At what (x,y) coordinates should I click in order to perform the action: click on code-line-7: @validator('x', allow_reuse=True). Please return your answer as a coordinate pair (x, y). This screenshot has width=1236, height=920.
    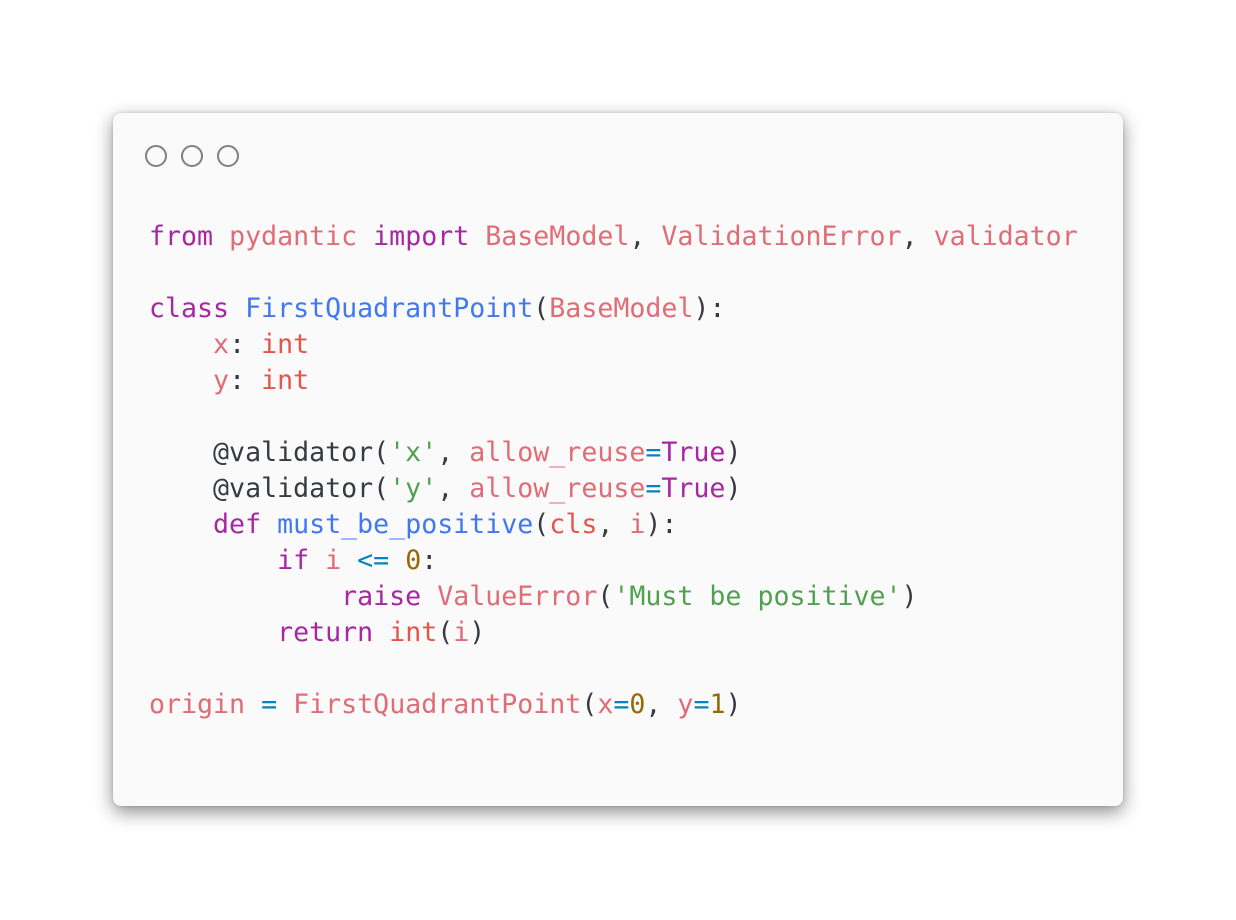
    Looking at the image, I should click on (613, 453).